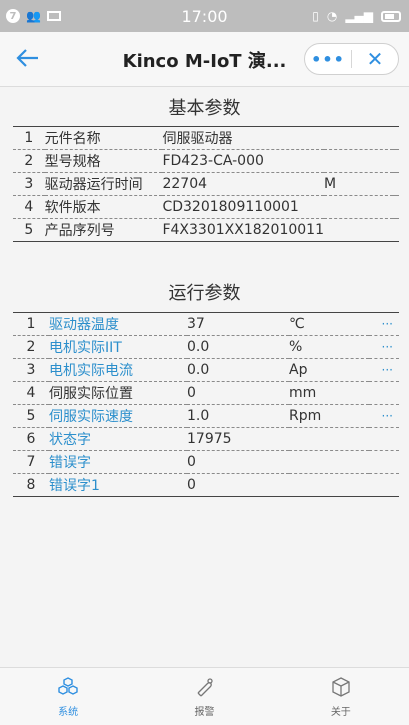 The width and height of the screenshot is (409, 725). I want to click on param-name: 型号规格, so click(103, 161).